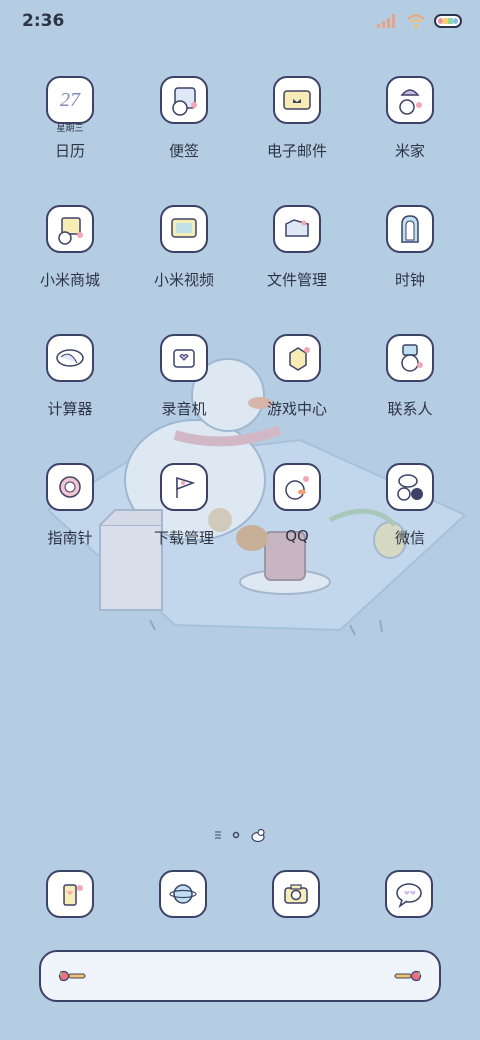  Describe the element at coordinates (410, 487) in the screenshot. I see `wechat-icon` at that location.